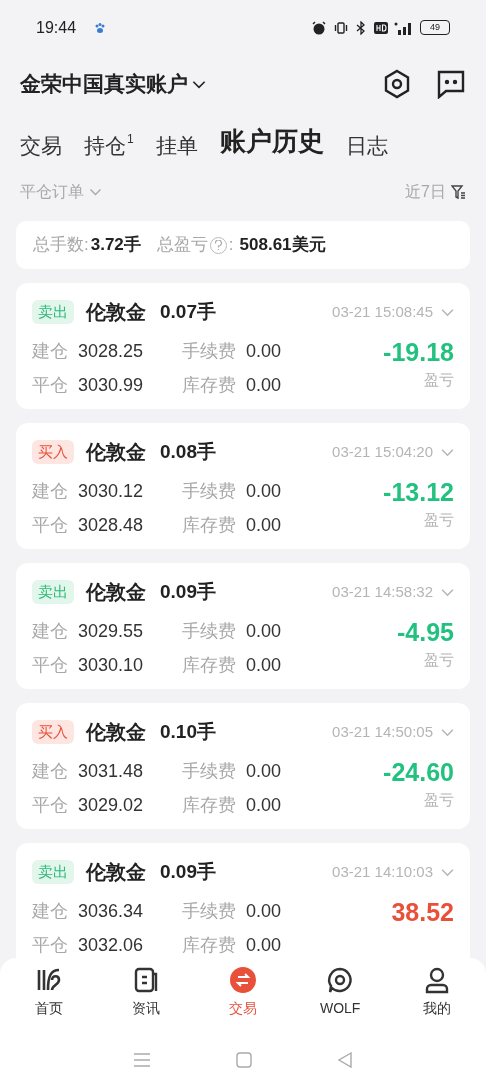 The height and width of the screenshot is (1085, 486). I want to click on settings-icon, so click(397, 84).